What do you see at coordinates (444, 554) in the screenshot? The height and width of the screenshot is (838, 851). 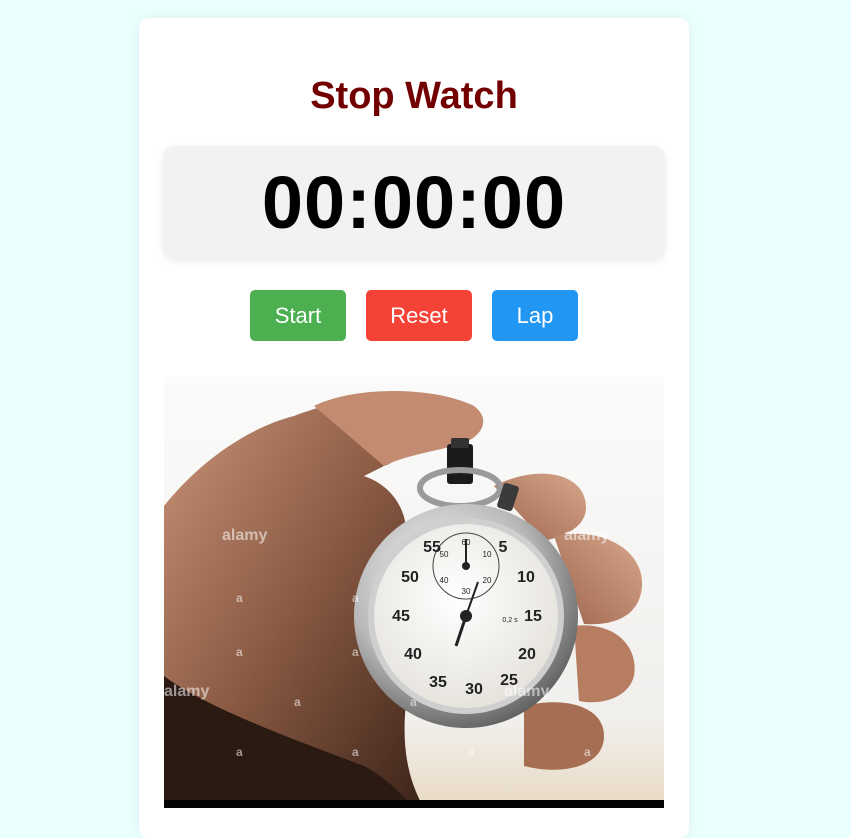 I see `subdial-number: 50` at bounding box center [444, 554].